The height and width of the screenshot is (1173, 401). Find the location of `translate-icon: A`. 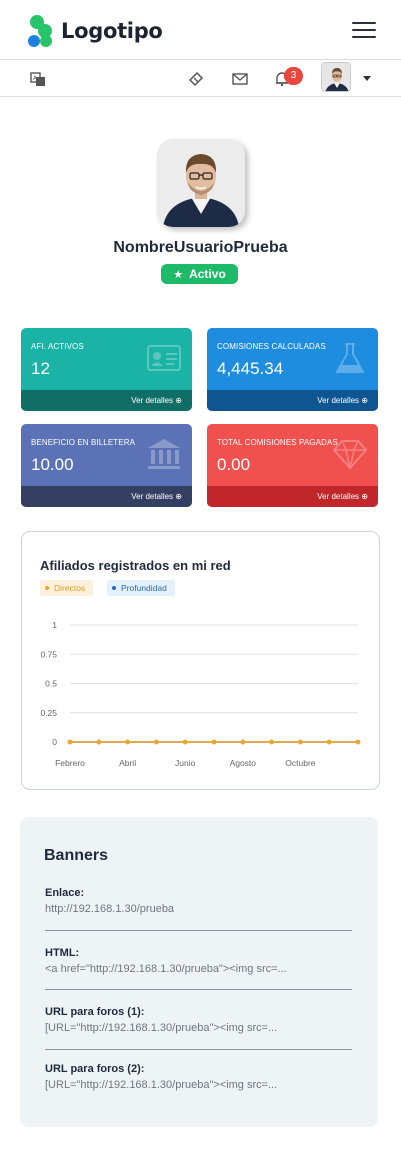

translate-icon: A is located at coordinates (38, 79).